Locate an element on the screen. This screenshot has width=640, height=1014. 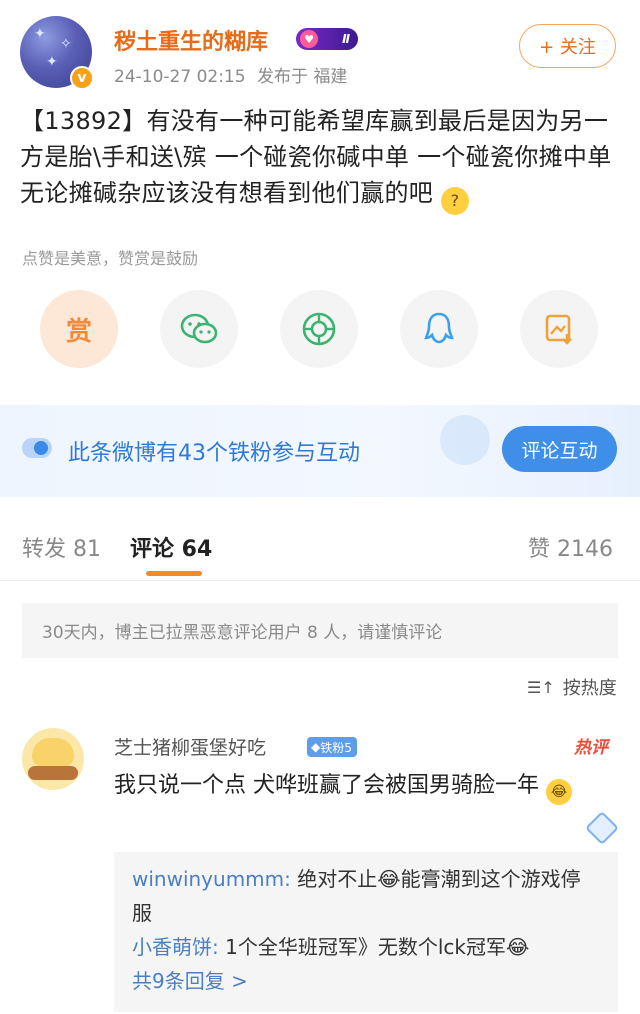
fans-interaction-text: 此条微博有43个铁粉参与互动 is located at coordinates (214, 453).